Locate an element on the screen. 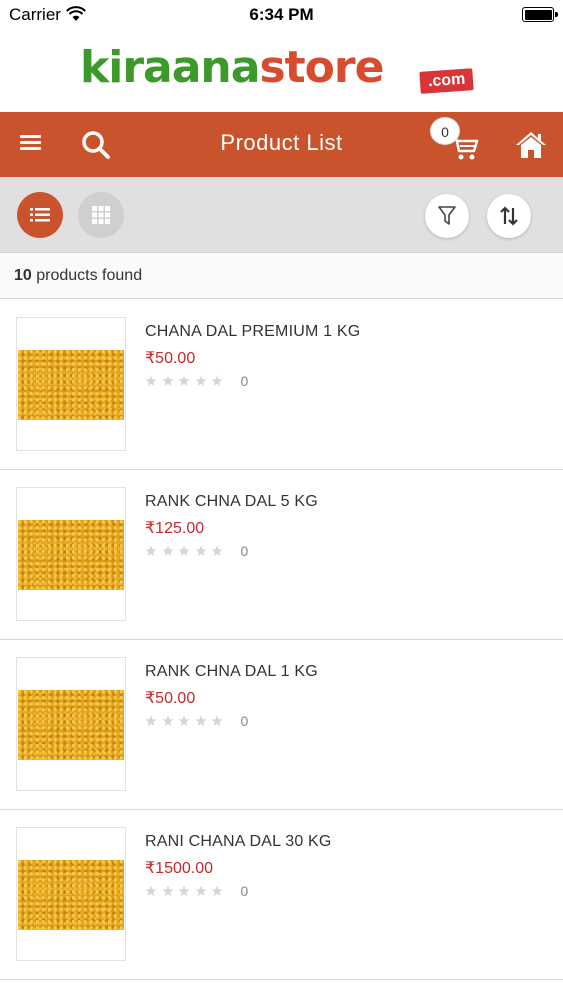 The image size is (563, 1000). sort-button is located at coordinates (509, 216).